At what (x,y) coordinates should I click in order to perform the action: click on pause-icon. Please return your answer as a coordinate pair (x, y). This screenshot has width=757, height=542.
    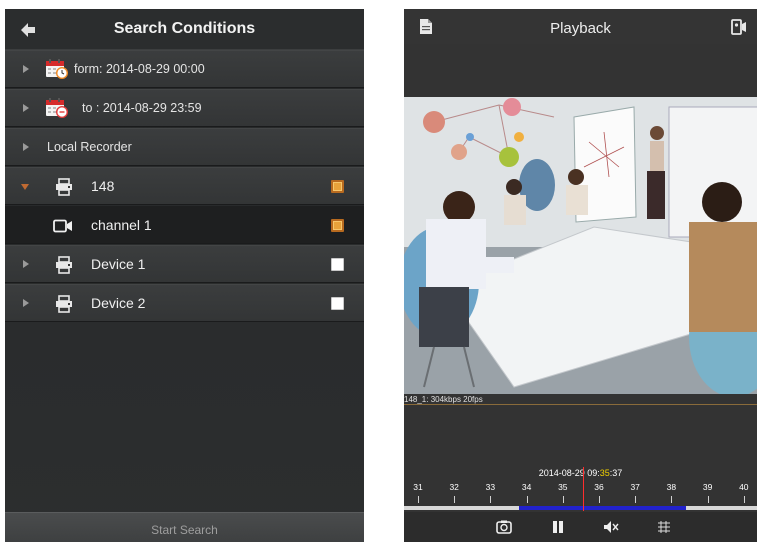
    Looking at the image, I should click on (558, 527).